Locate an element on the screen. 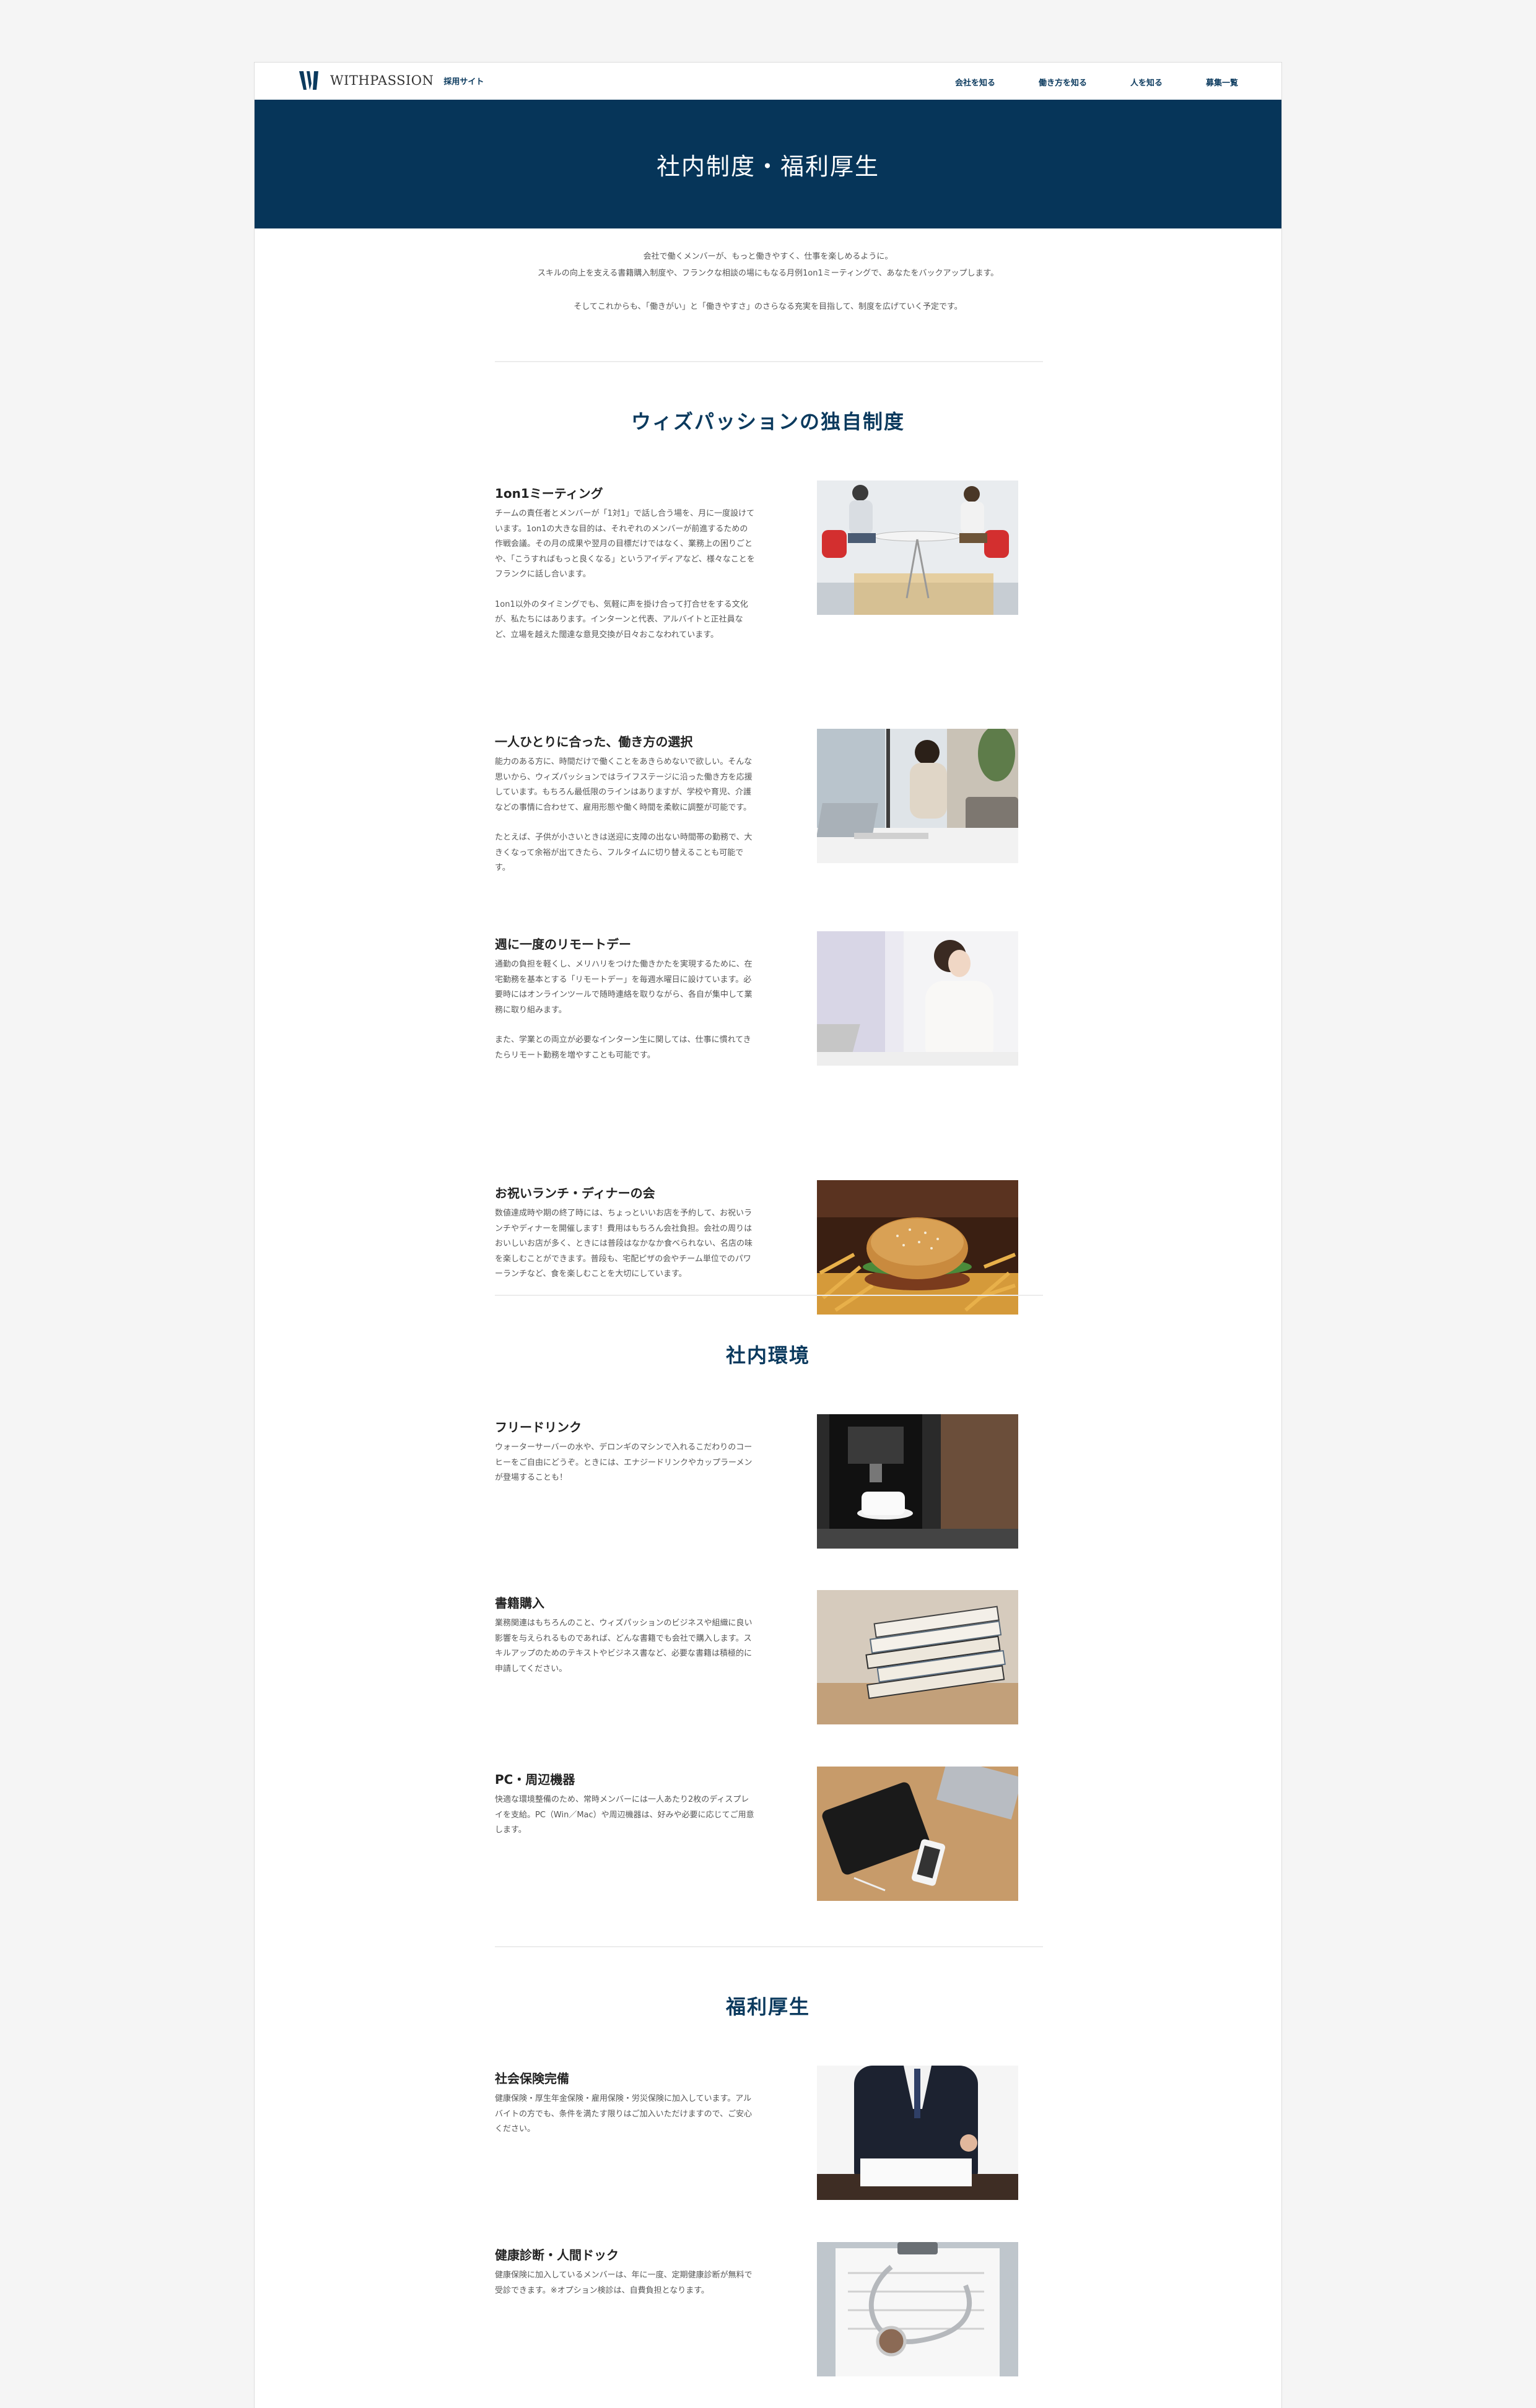  hero-banner: 社内制度・福利厚生 is located at coordinates (768, 164).